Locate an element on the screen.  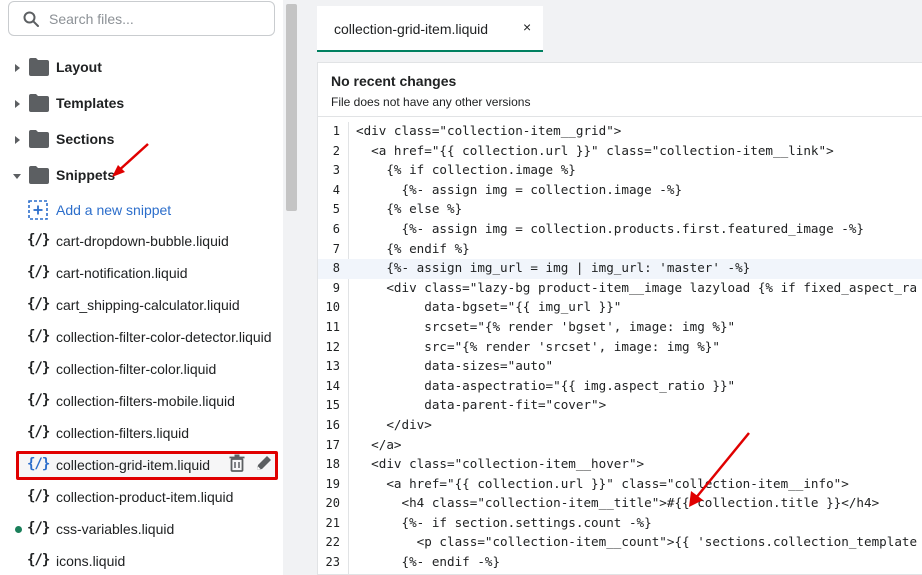
code-line: 21 {%- if section.settings.count -%} is located at coordinates (620, 524).